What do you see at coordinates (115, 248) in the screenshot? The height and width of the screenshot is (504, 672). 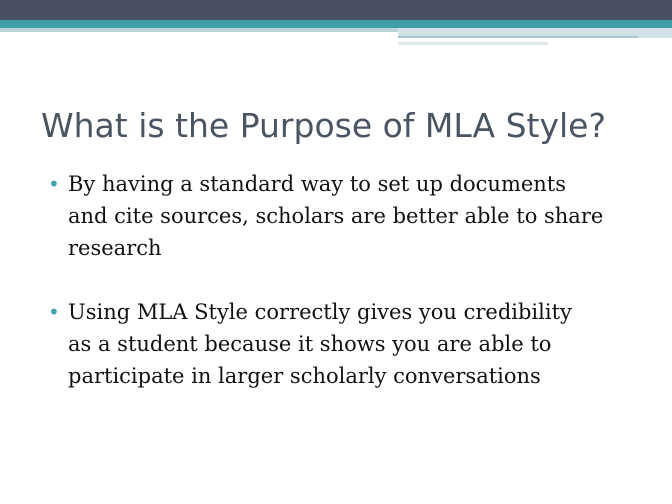 I see `bullet-line: research` at bounding box center [115, 248].